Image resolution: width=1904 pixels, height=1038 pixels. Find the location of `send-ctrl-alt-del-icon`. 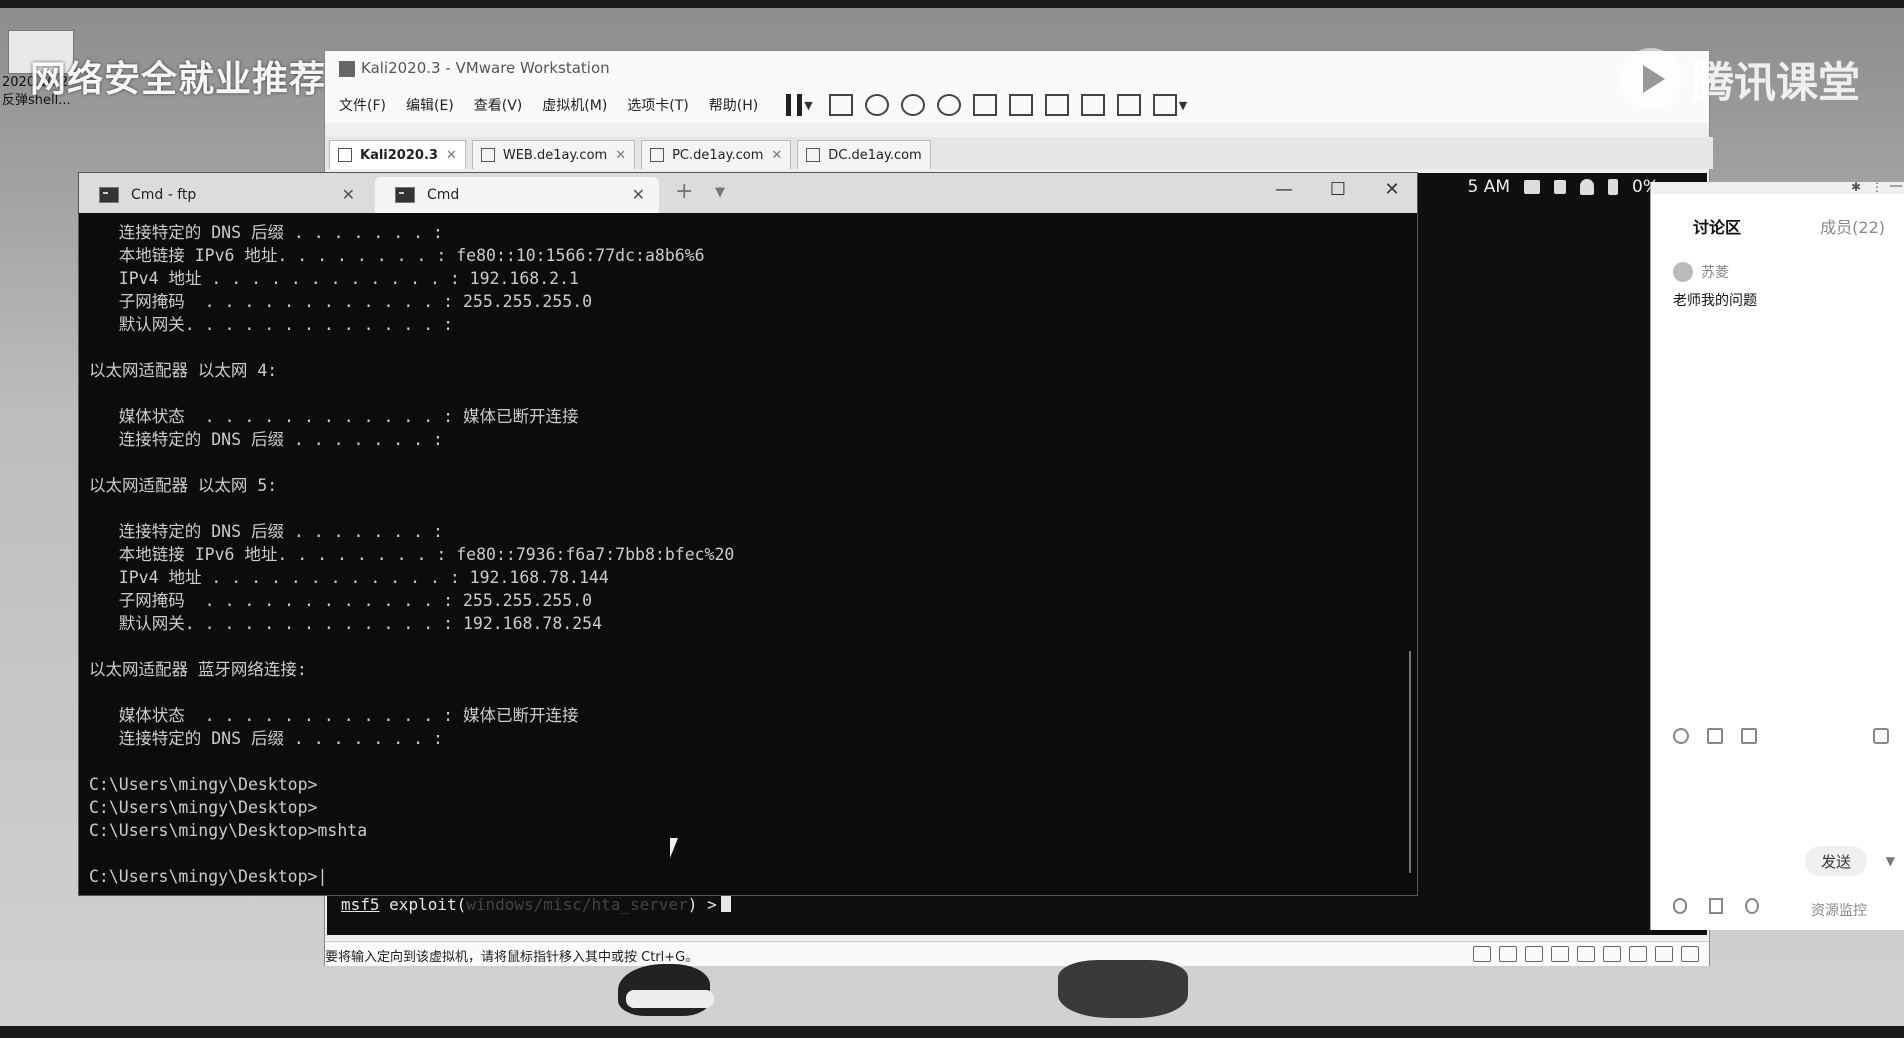

send-ctrl-alt-del-icon is located at coordinates (840, 105).